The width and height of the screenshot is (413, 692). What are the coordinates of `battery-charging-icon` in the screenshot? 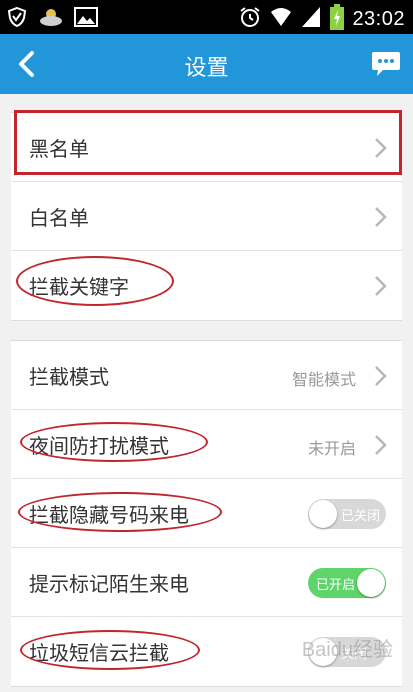 It's located at (337, 19).